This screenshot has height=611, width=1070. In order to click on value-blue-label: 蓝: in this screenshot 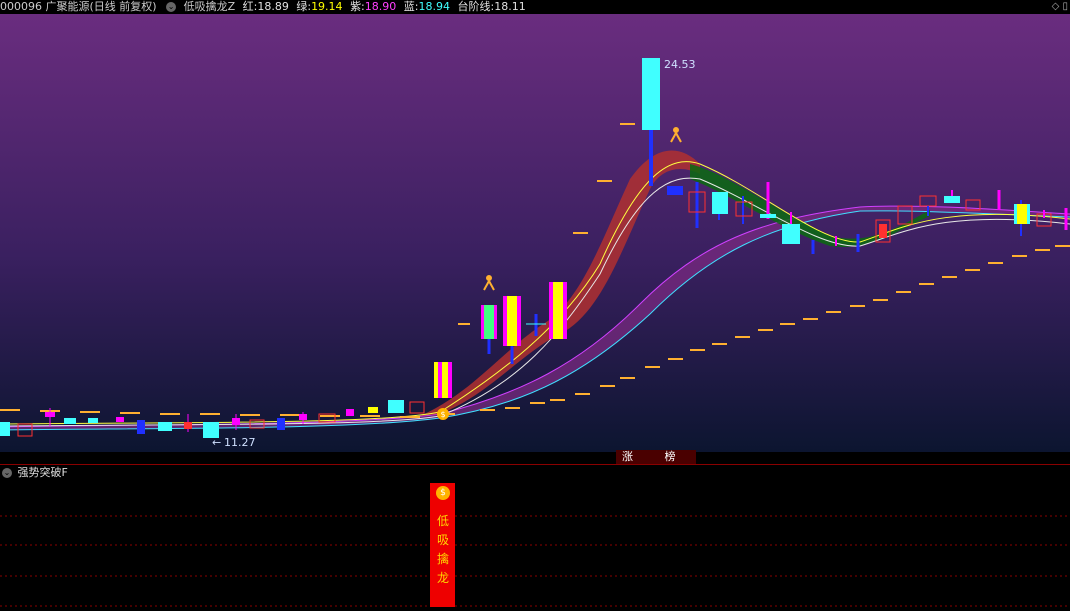, I will do `click(411, 6)`.